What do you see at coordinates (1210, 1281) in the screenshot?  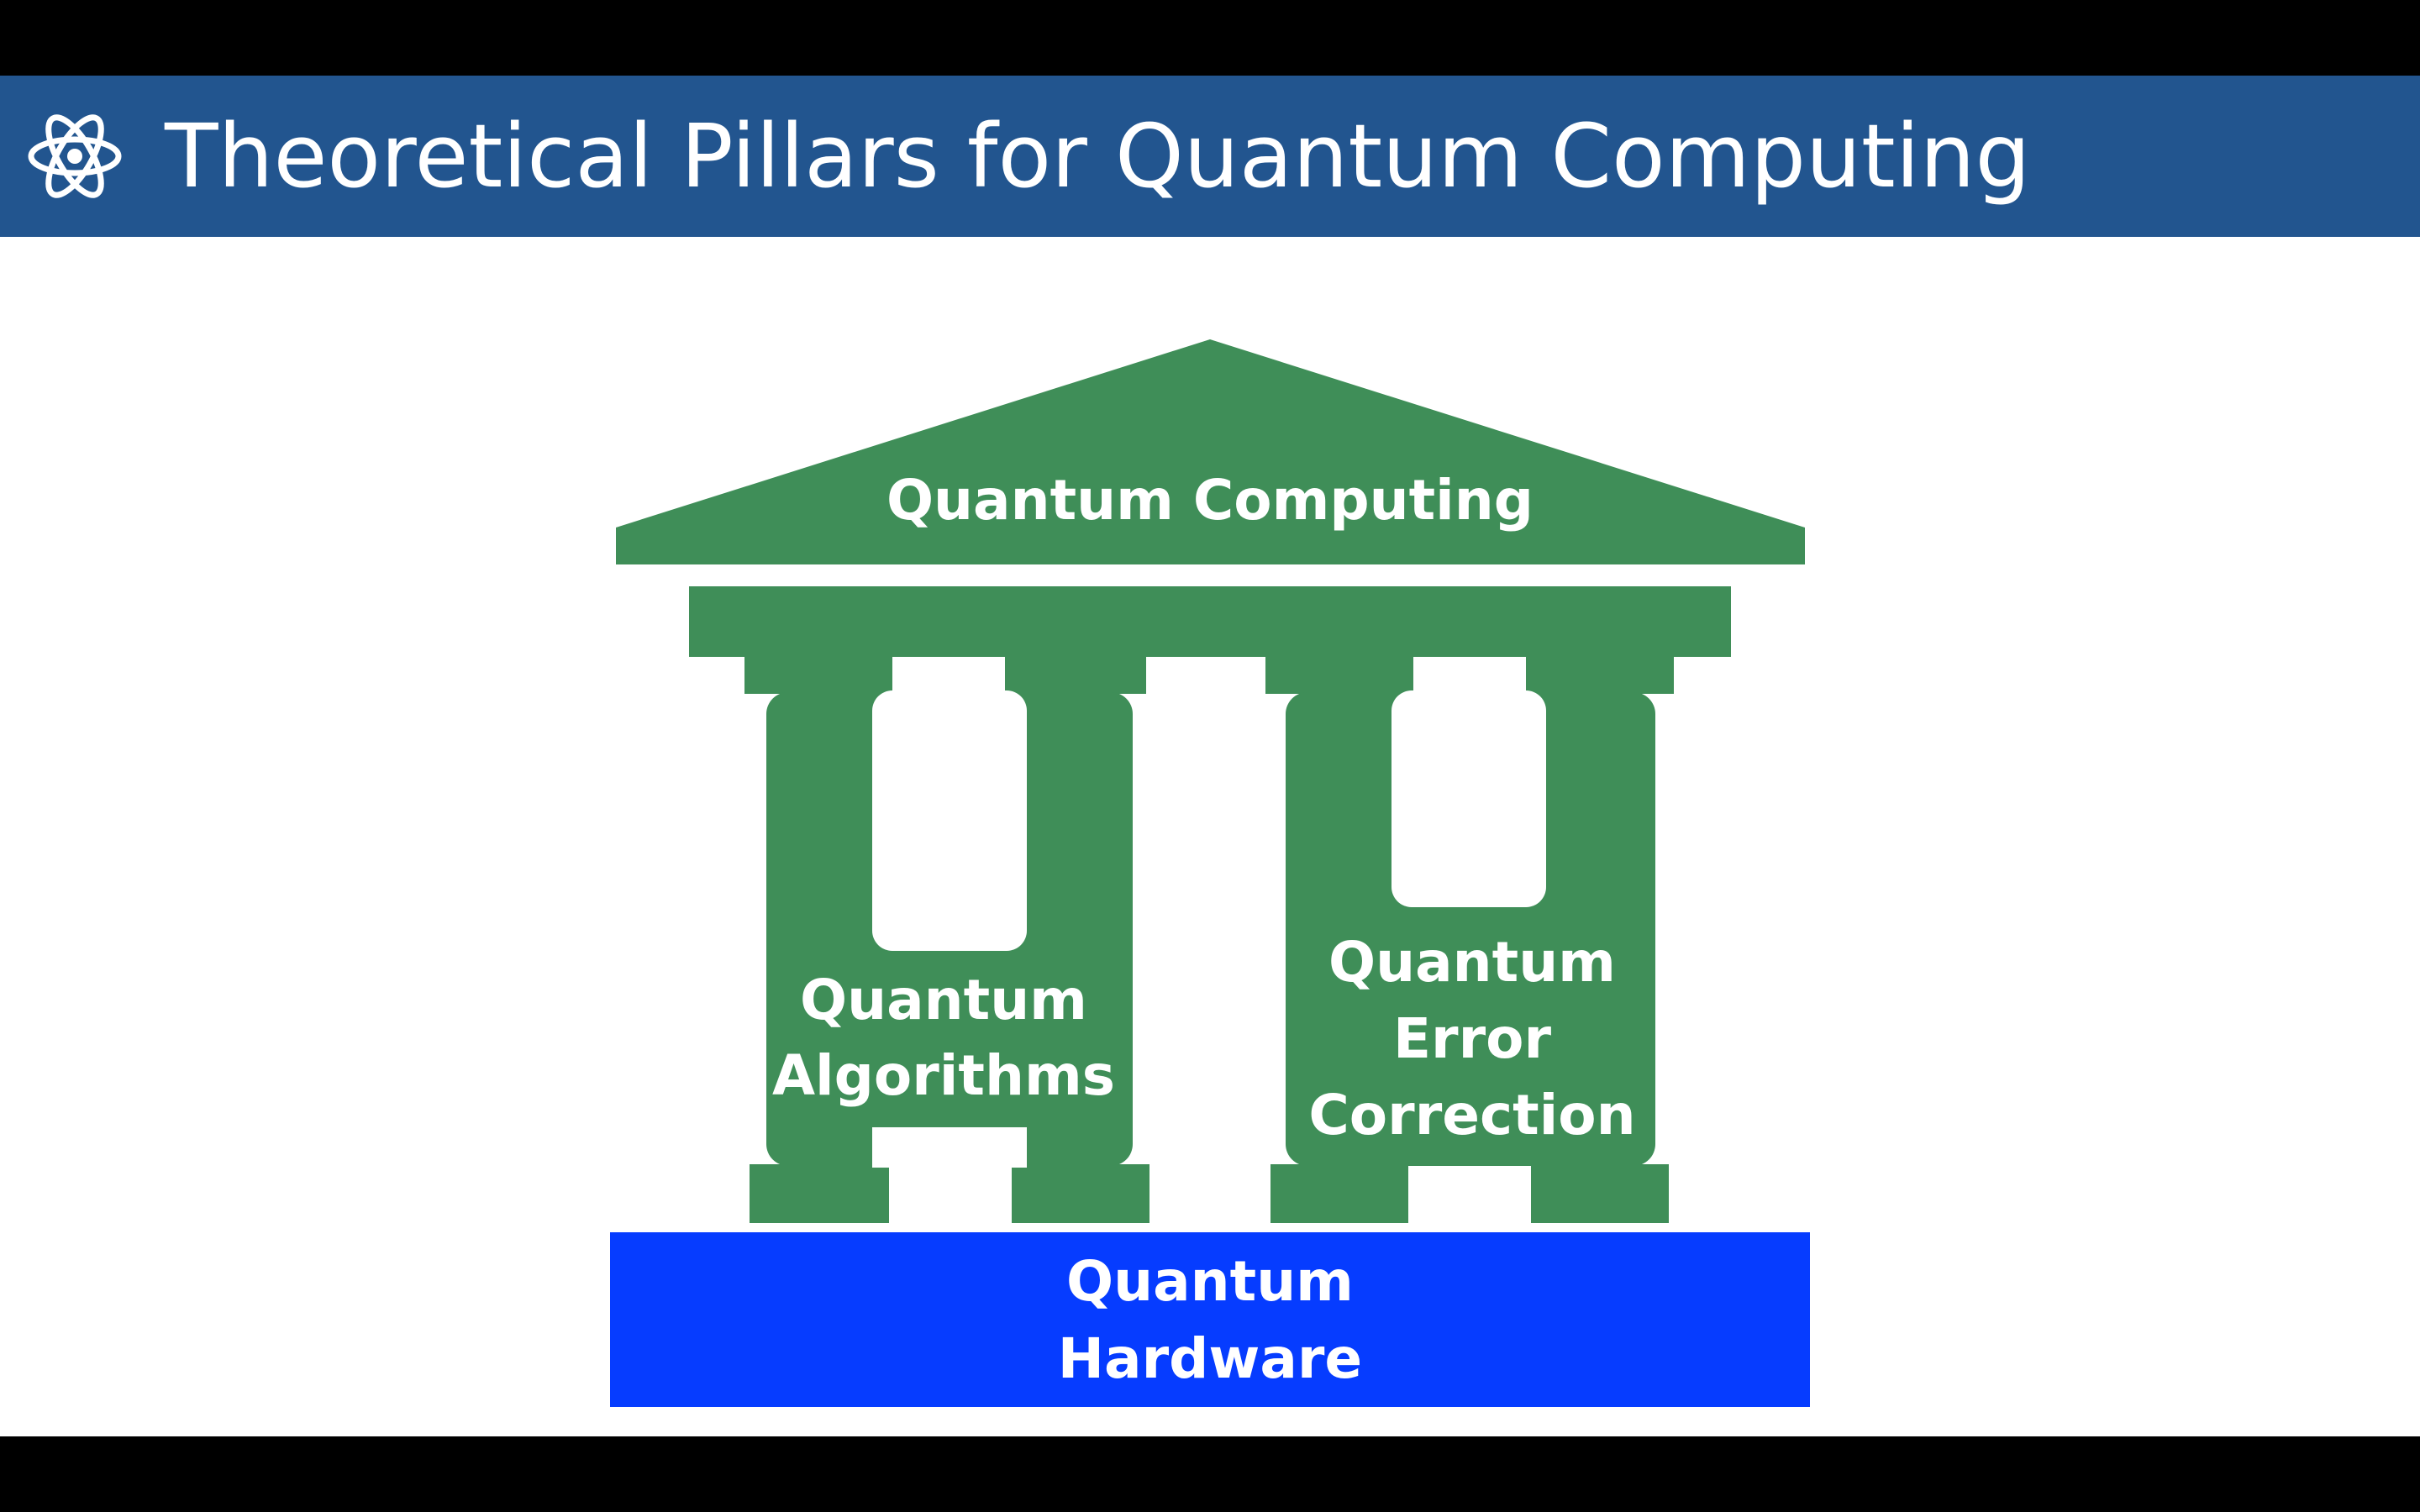 I see `foundation-label-line1: Quantum` at bounding box center [1210, 1281].